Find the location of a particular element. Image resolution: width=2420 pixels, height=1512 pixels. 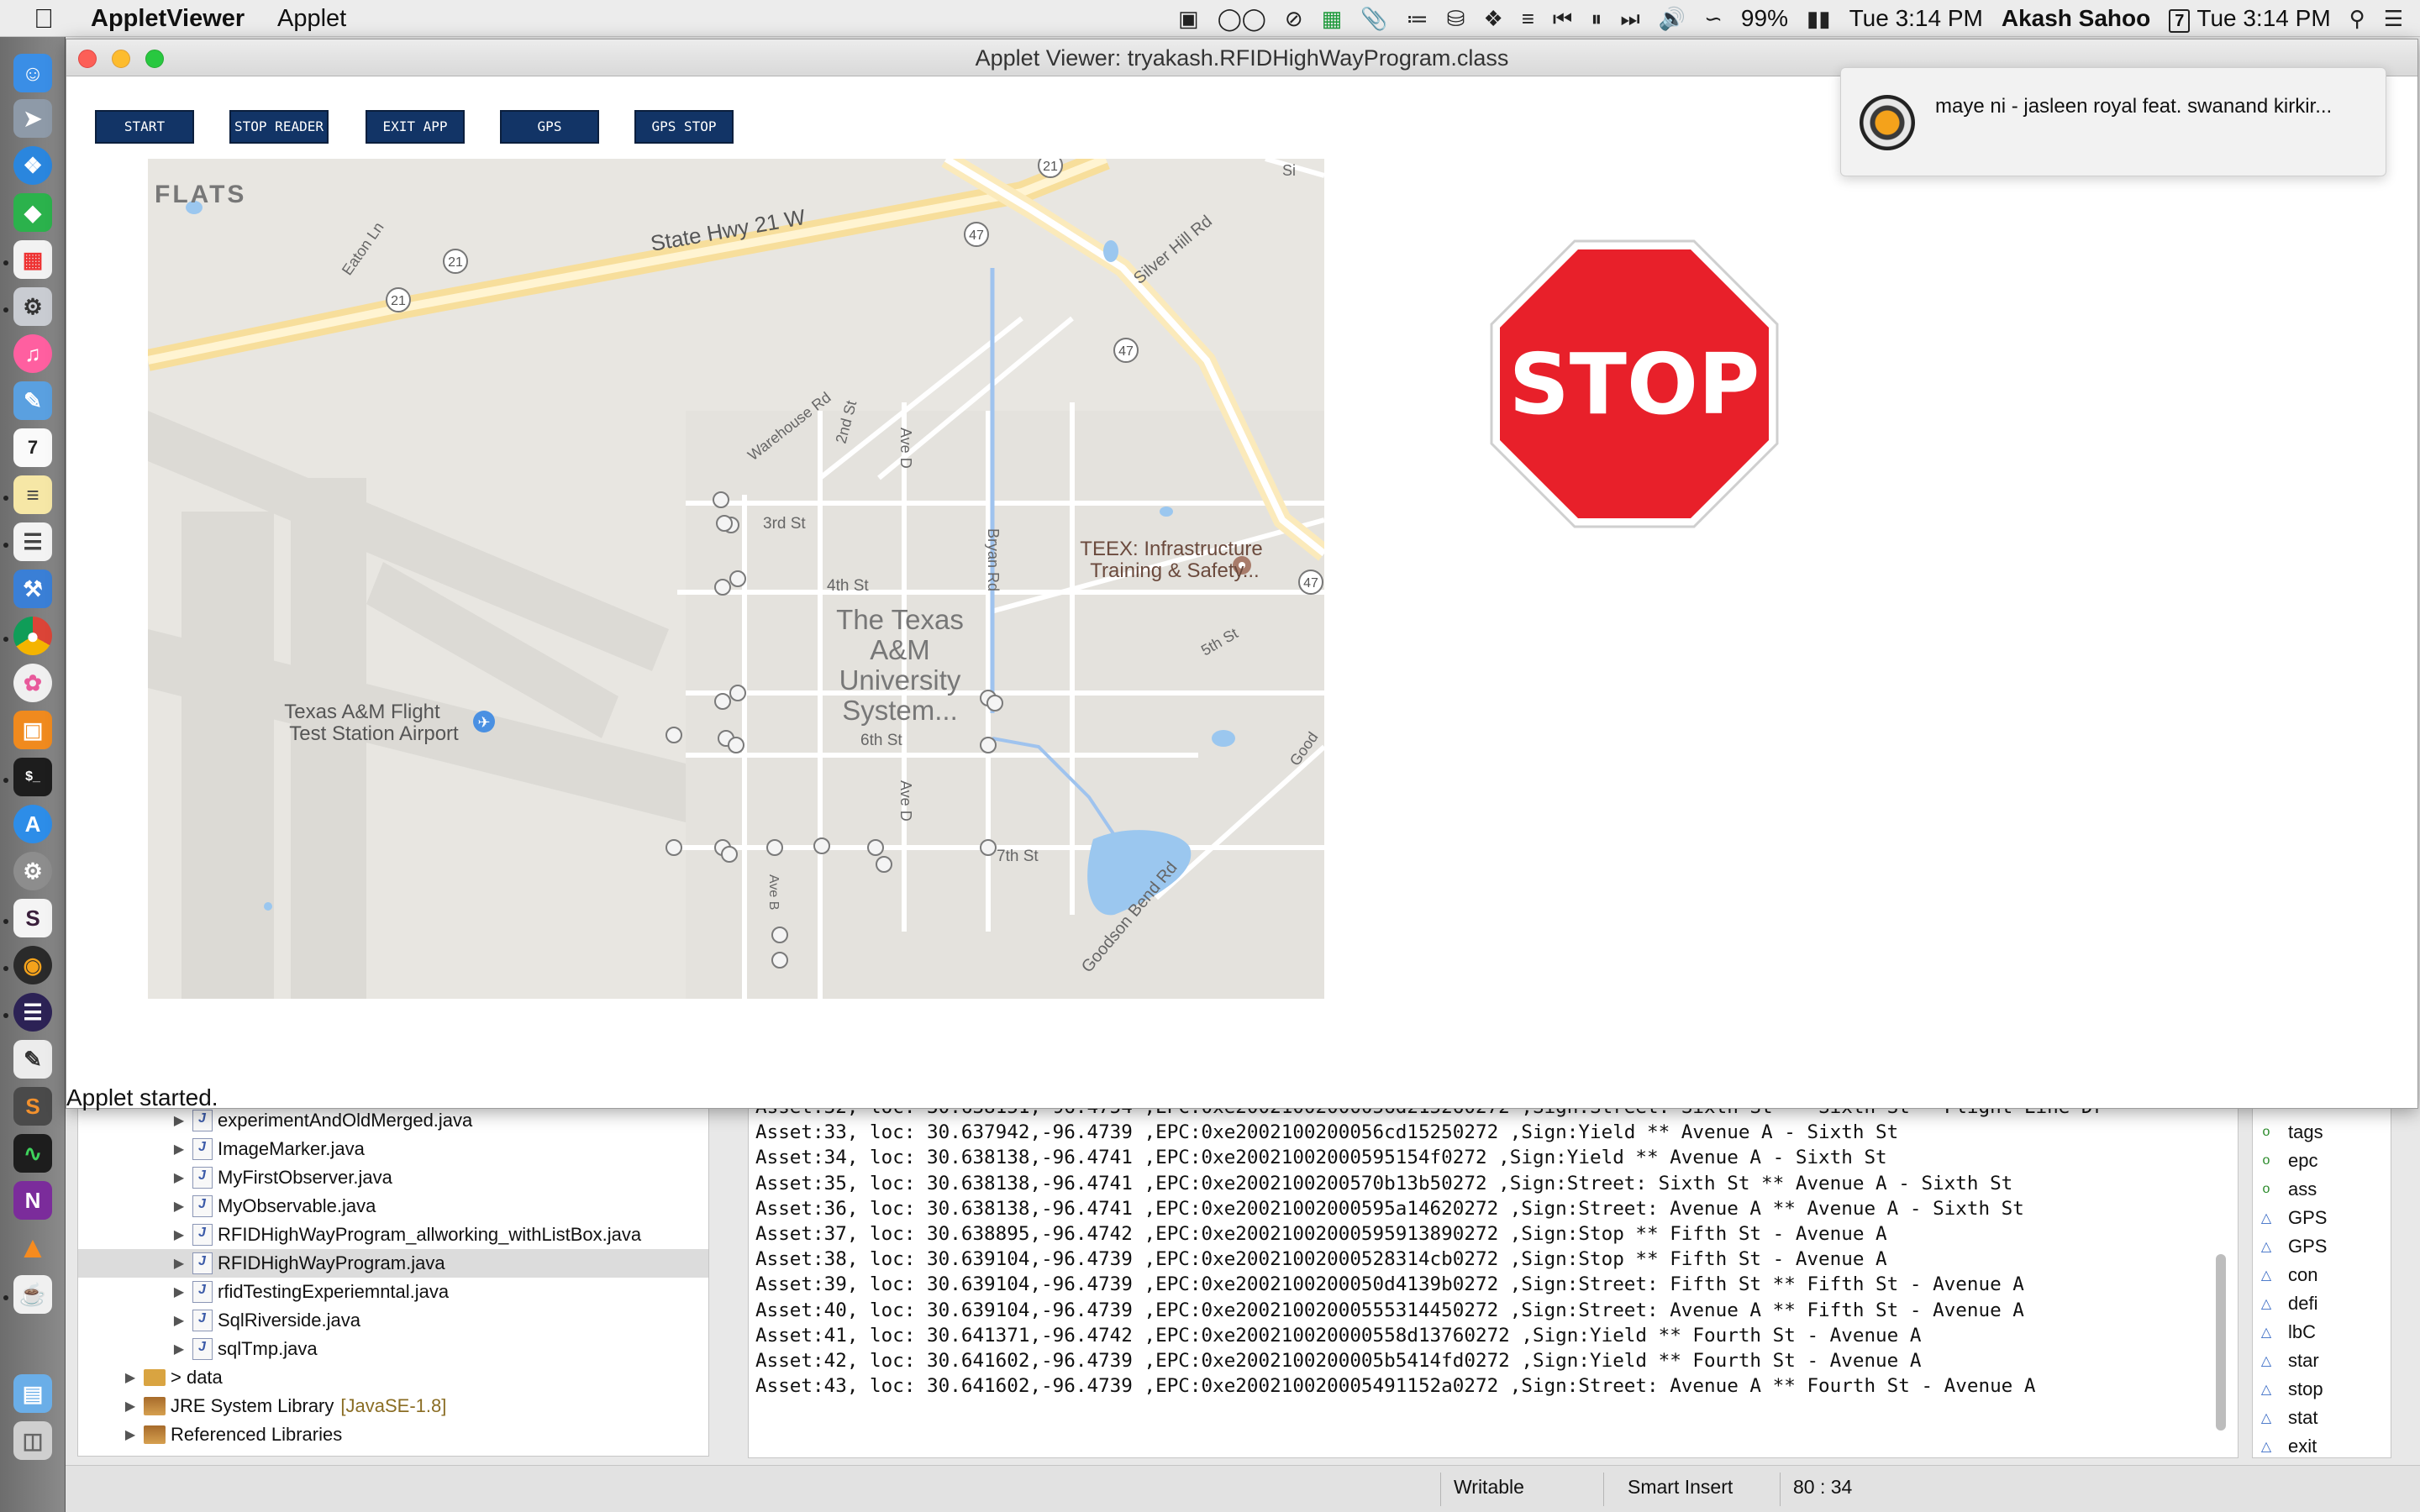

pause-icon: ⏸ is located at coordinates (1596, 18).